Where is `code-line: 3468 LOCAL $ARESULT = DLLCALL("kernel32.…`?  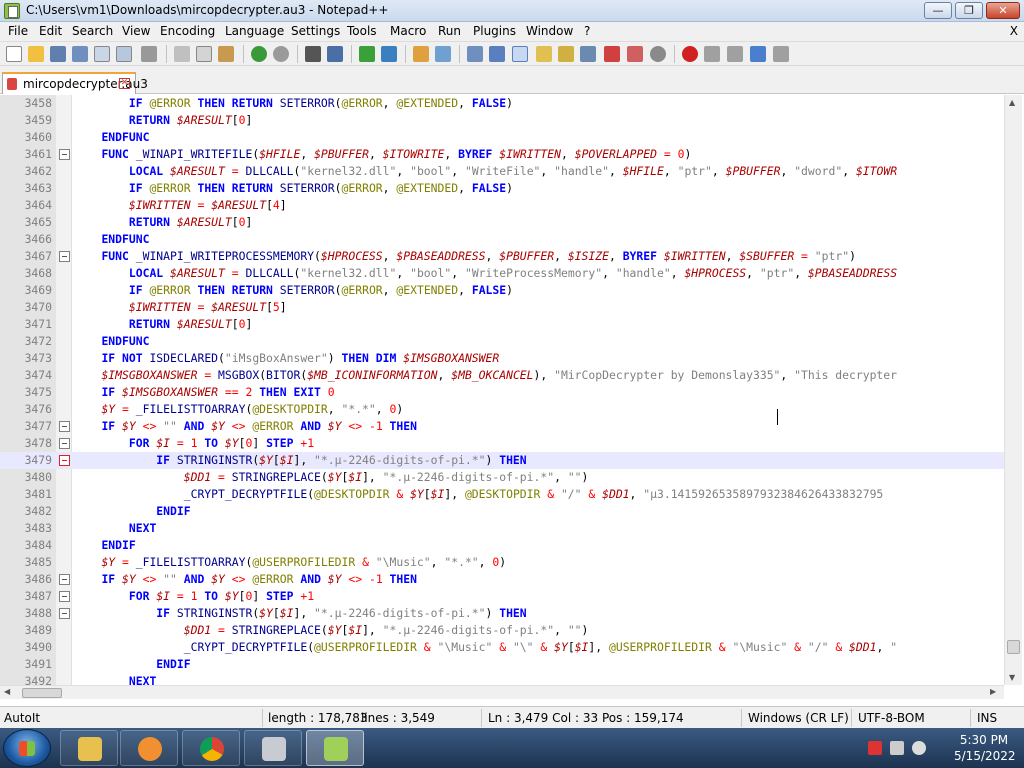
code-line: 3468 LOCAL $ARESULT = DLLCALL("kernel32.… is located at coordinates (502, 273).